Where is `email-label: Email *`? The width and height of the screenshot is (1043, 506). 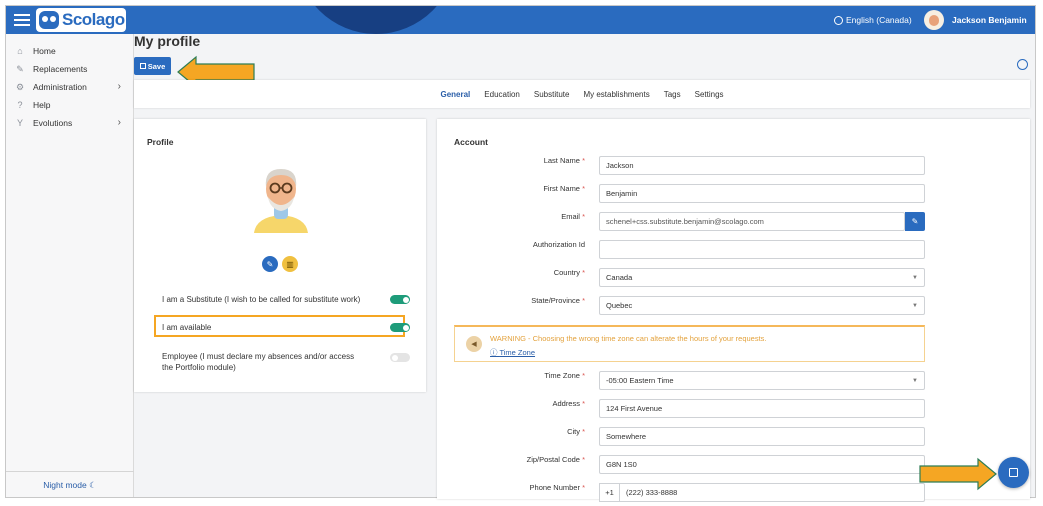
email-label: Email * is located at coordinates (573, 216).